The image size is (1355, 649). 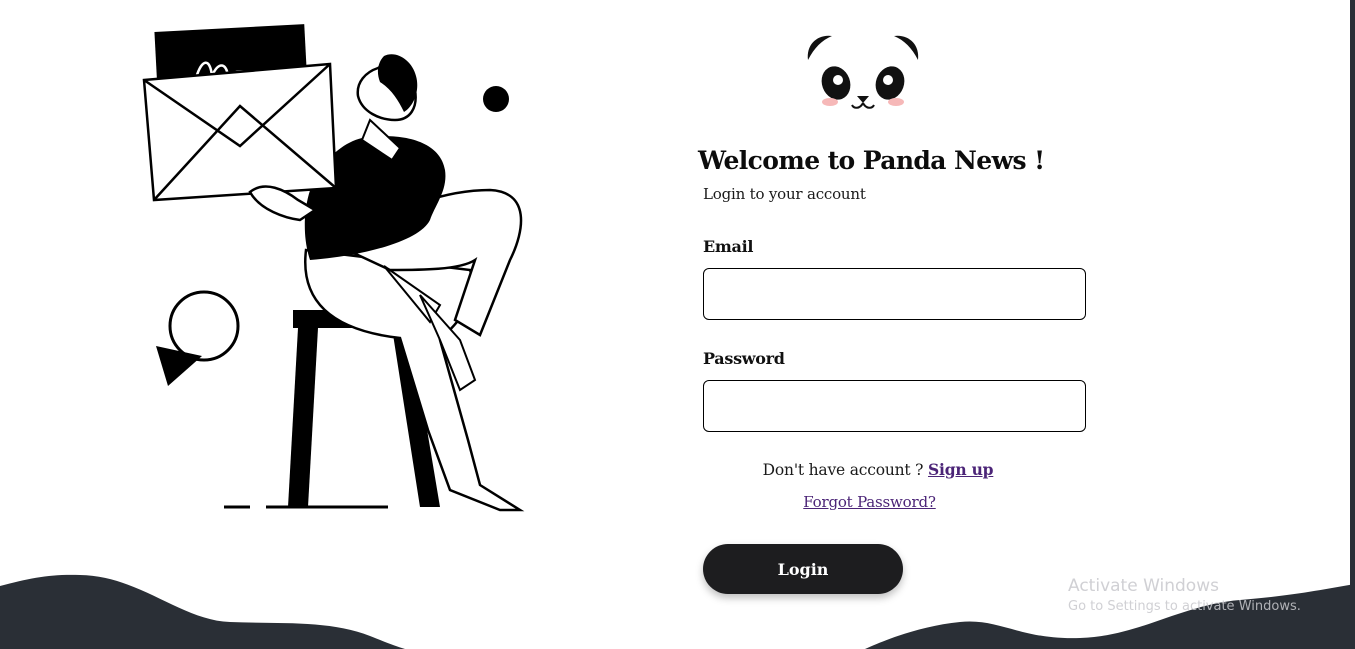 What do you see at coordinates (1352, 324) in the screenshot?
I see `right-edge-strip` at bounding box center [1352, 324].